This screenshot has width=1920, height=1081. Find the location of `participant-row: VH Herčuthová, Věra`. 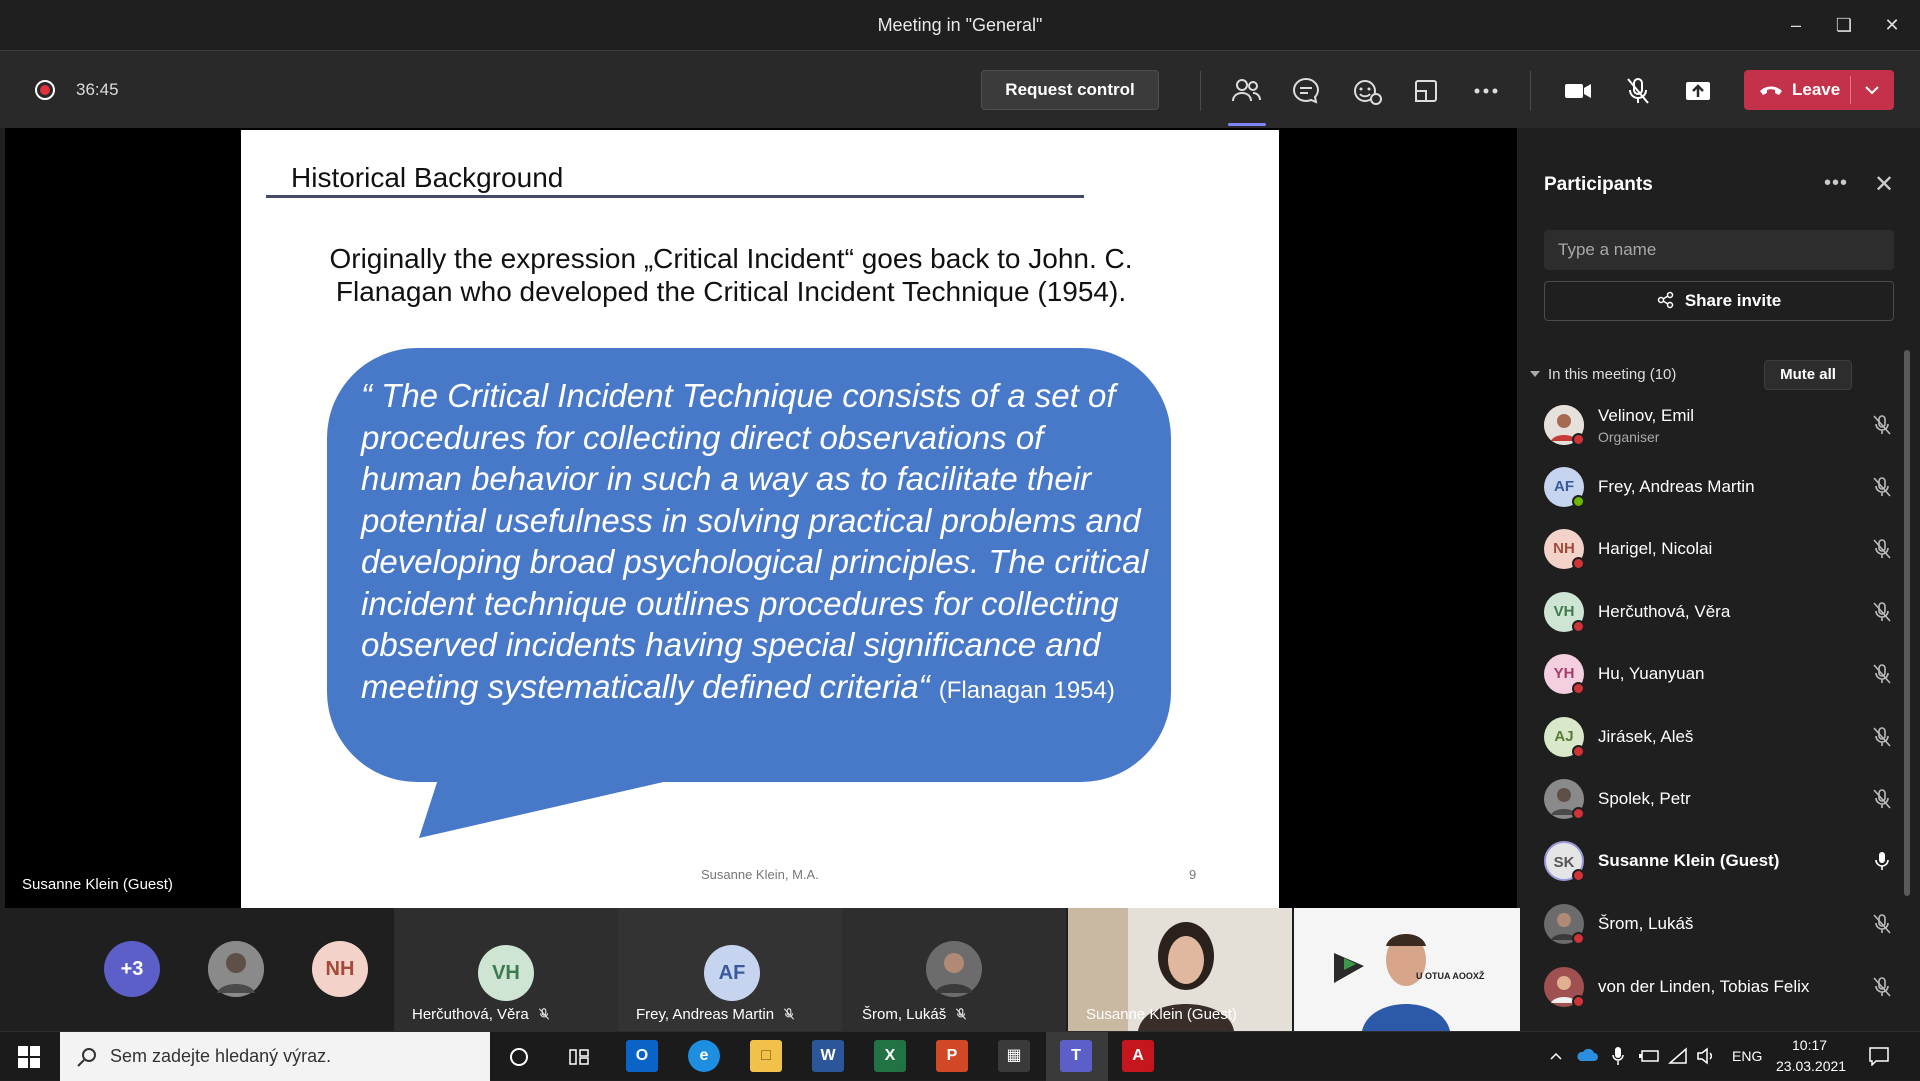

participant-row: VH Herčuthová, Věra is located at coordinates (1717, 612).